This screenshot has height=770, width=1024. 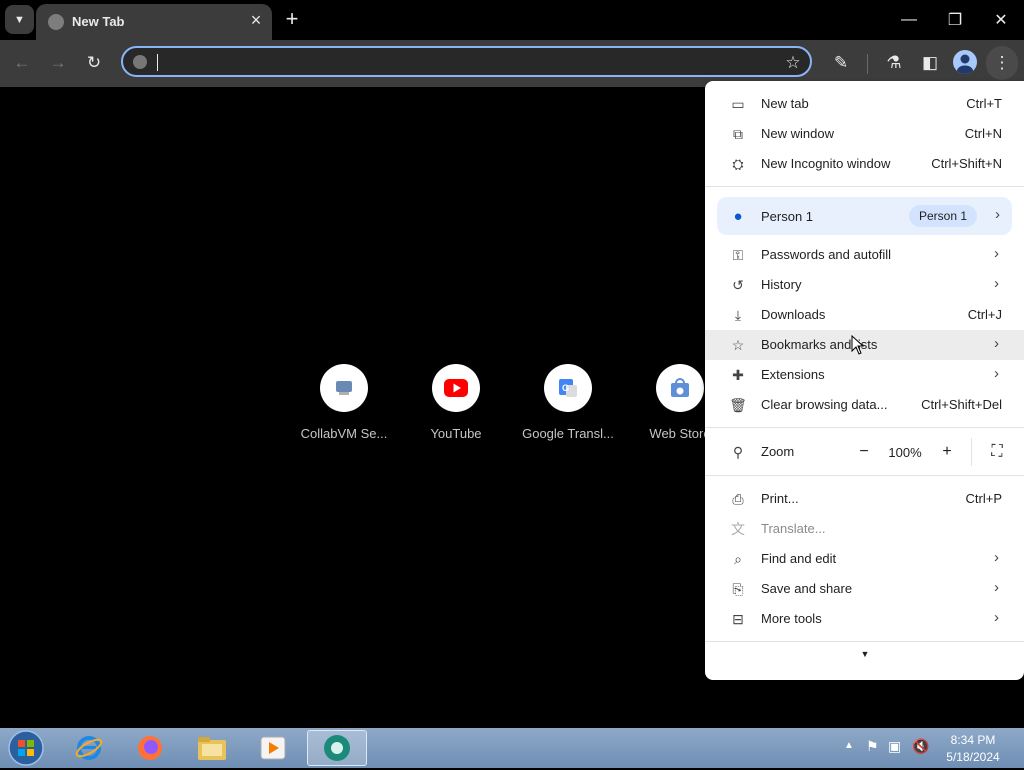 I want to click on zoom-out-button: −, so click(x=864, y=452).